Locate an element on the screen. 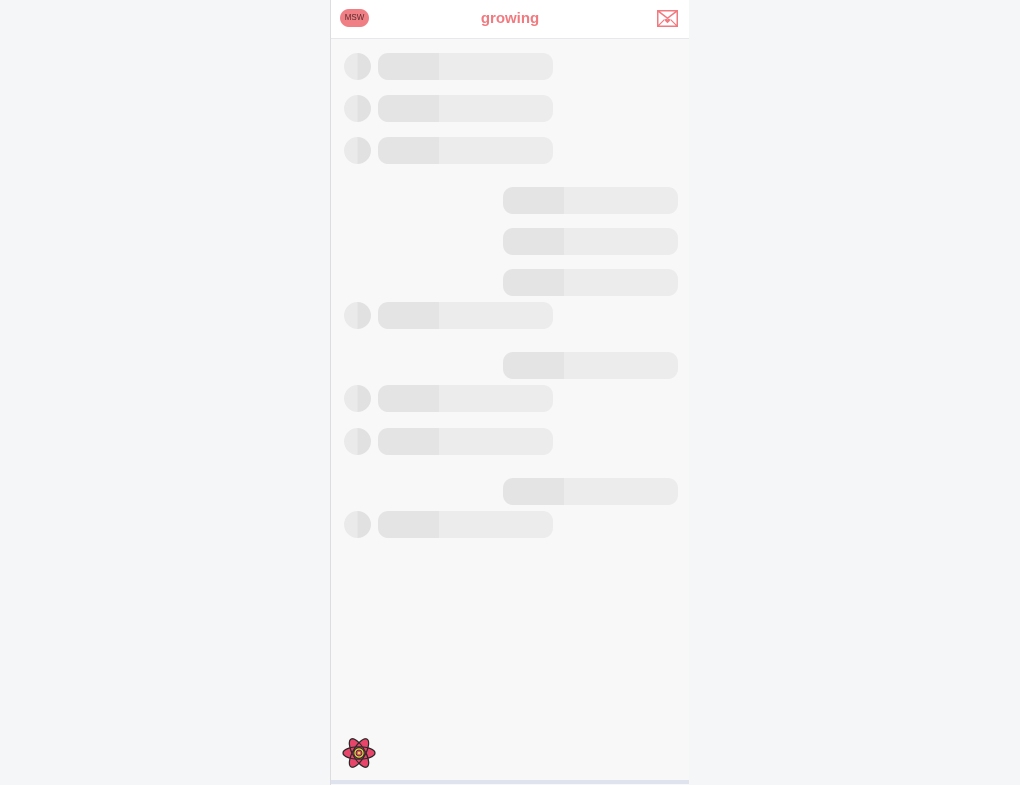 This screenshot has height=785, width=1020. page-title: growing is located at coordinates (510, 18).